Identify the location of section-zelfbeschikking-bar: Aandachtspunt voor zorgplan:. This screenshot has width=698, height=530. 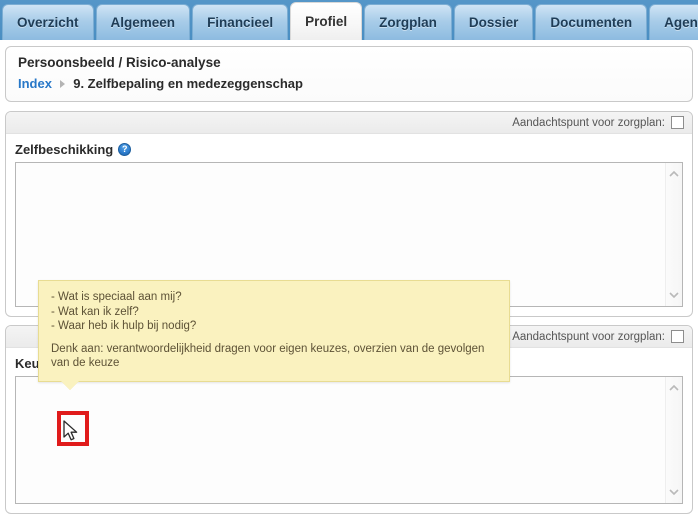
(349, 123).